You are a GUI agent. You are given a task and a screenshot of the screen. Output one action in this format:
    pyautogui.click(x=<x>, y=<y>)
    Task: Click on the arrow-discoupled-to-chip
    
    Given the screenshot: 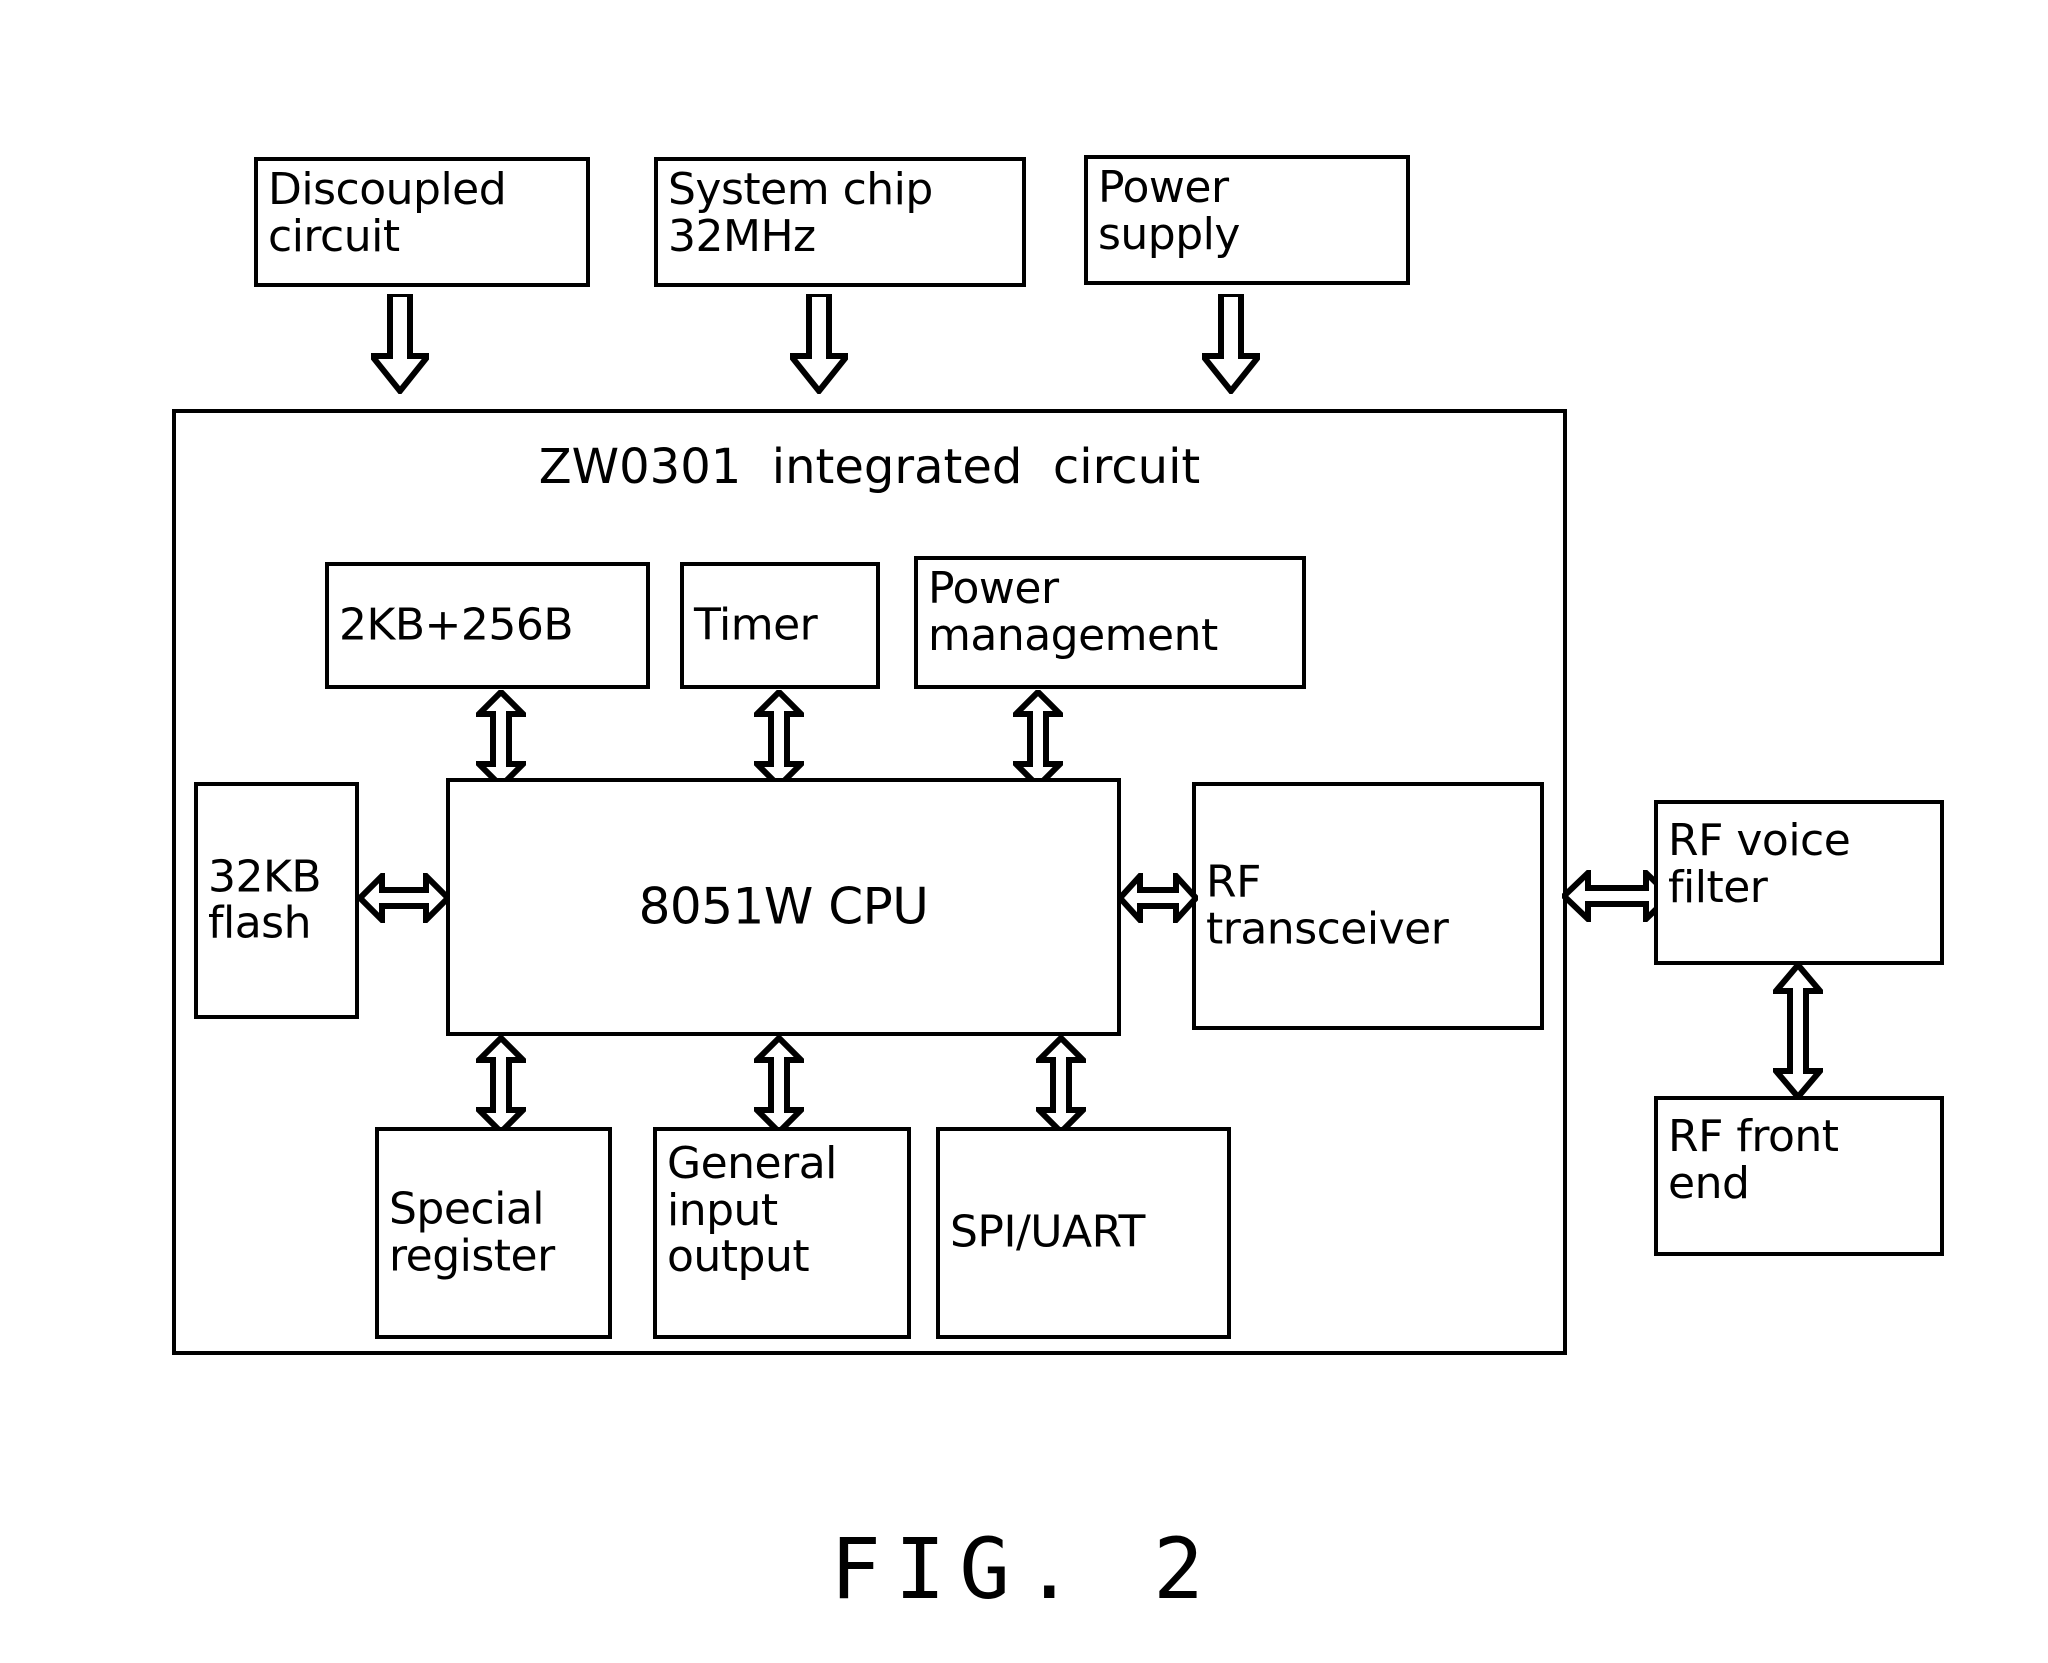 What is the action you would take?
    pyautogui.click(x=400, y=344)
    